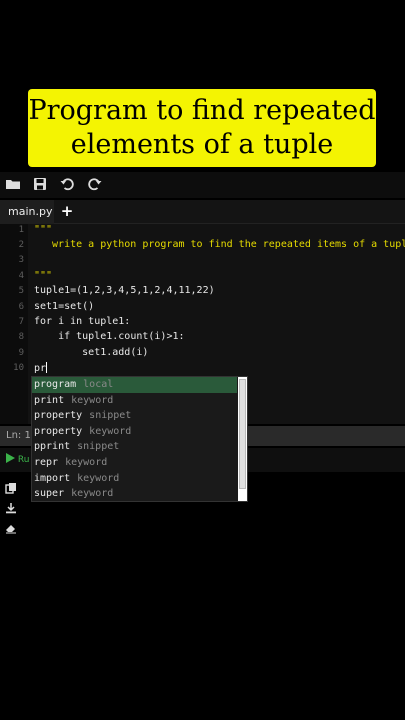  What do you see at coordinates (21, 322) in the screenshot?
I see `line-number: 7` at bounding box center [21, 322].